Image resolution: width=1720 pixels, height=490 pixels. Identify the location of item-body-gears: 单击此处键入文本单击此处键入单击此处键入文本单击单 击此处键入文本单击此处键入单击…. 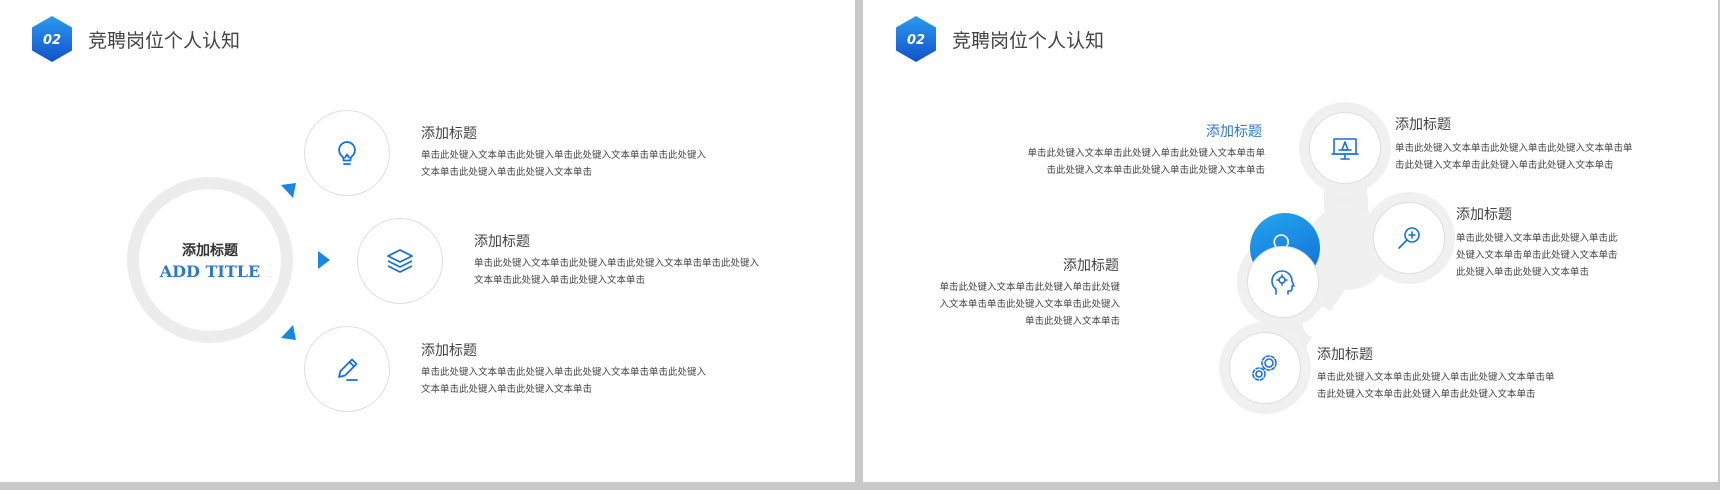
(1436, 386).